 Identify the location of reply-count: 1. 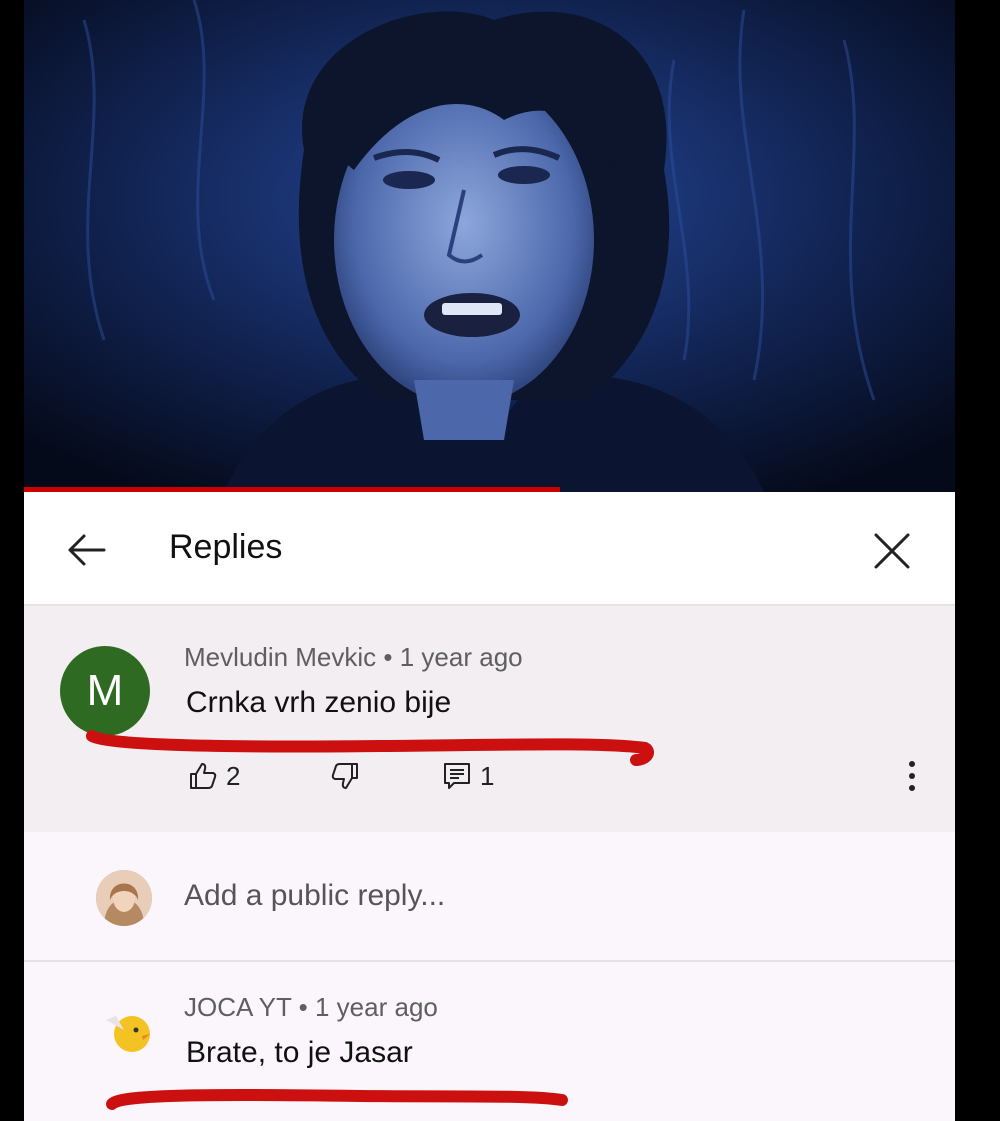
(487, 775).